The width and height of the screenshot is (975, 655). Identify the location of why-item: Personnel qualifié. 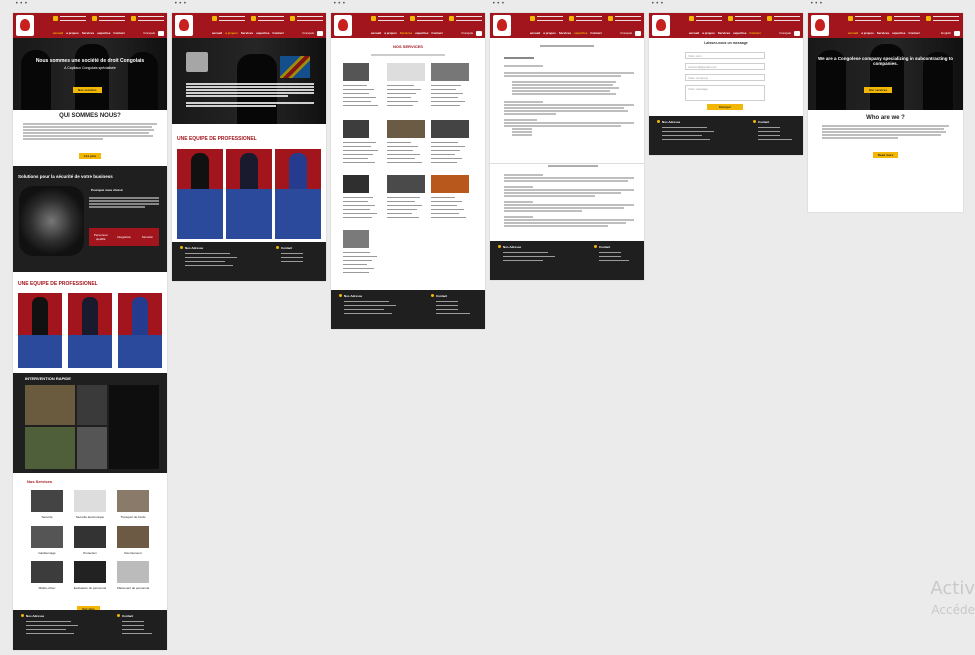
(100, 237).